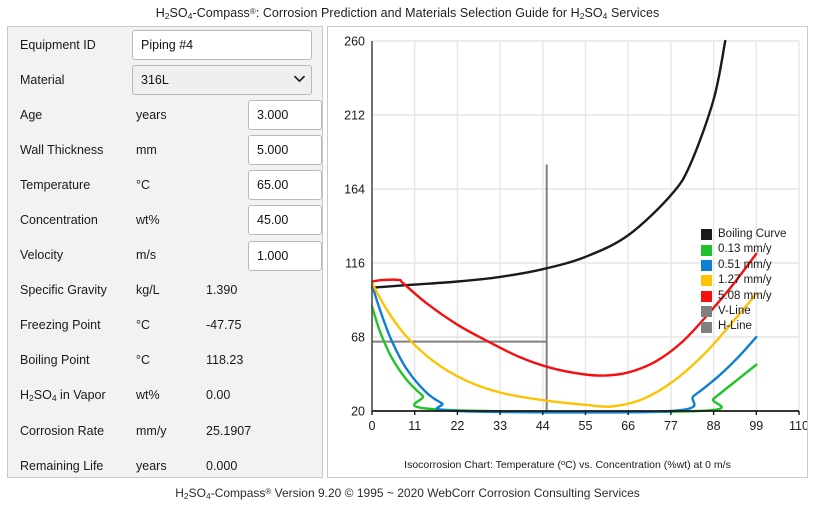  I want to click on field-row-concentration: Concentration wt%, so click(165, 219).